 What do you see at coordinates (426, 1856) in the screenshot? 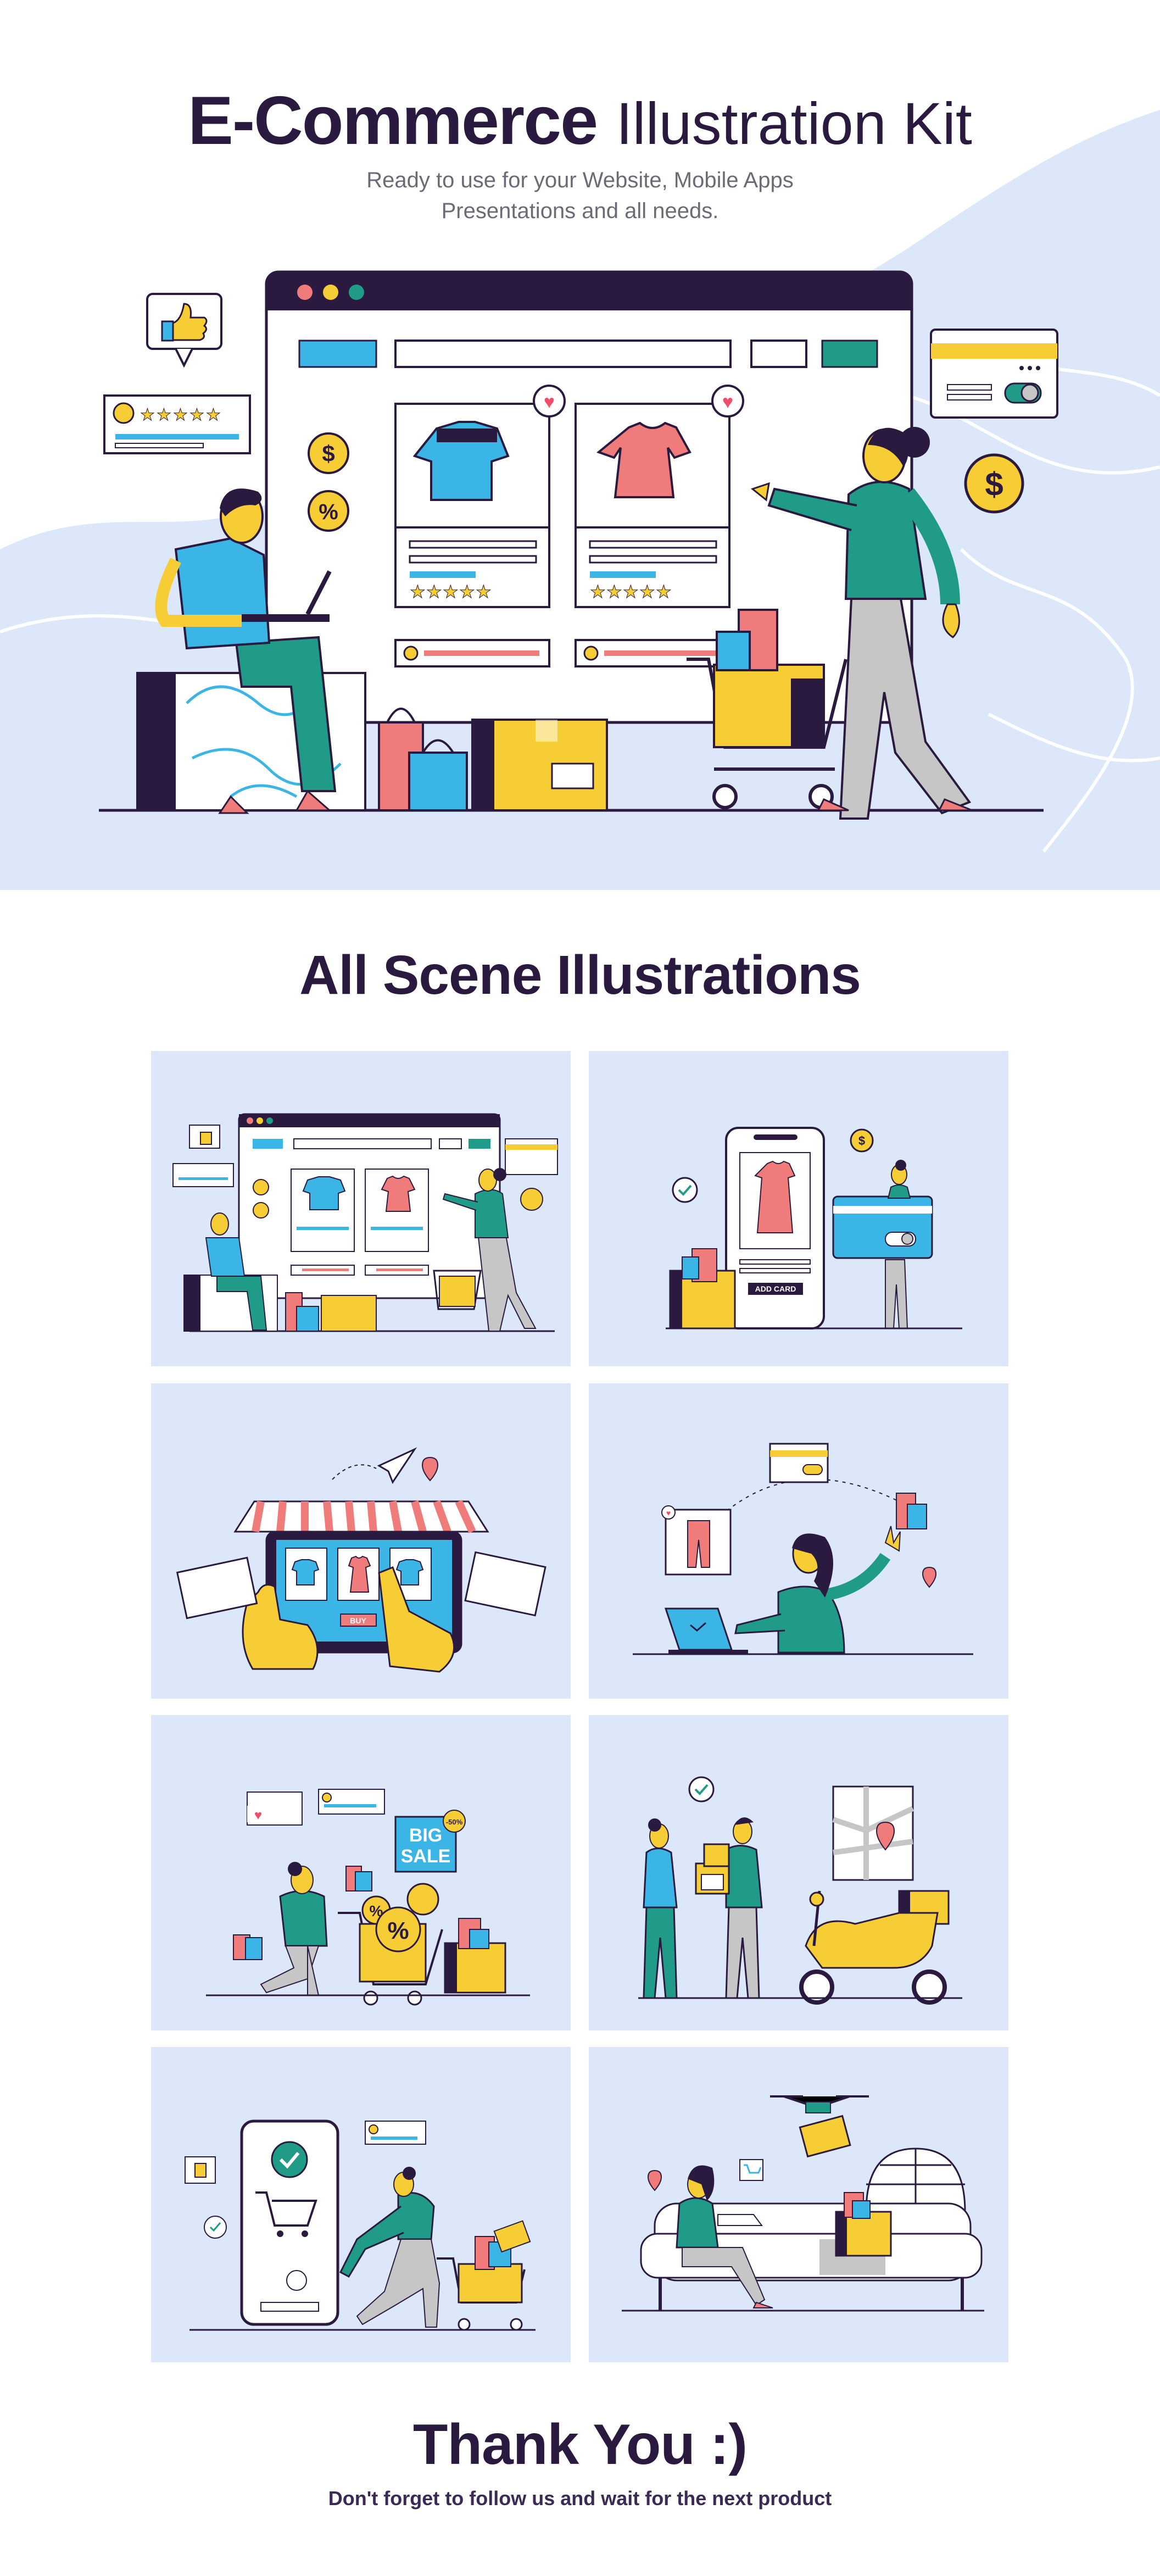
I see `big-sale-line-2: SALE` at bounding box center [426, 1856].